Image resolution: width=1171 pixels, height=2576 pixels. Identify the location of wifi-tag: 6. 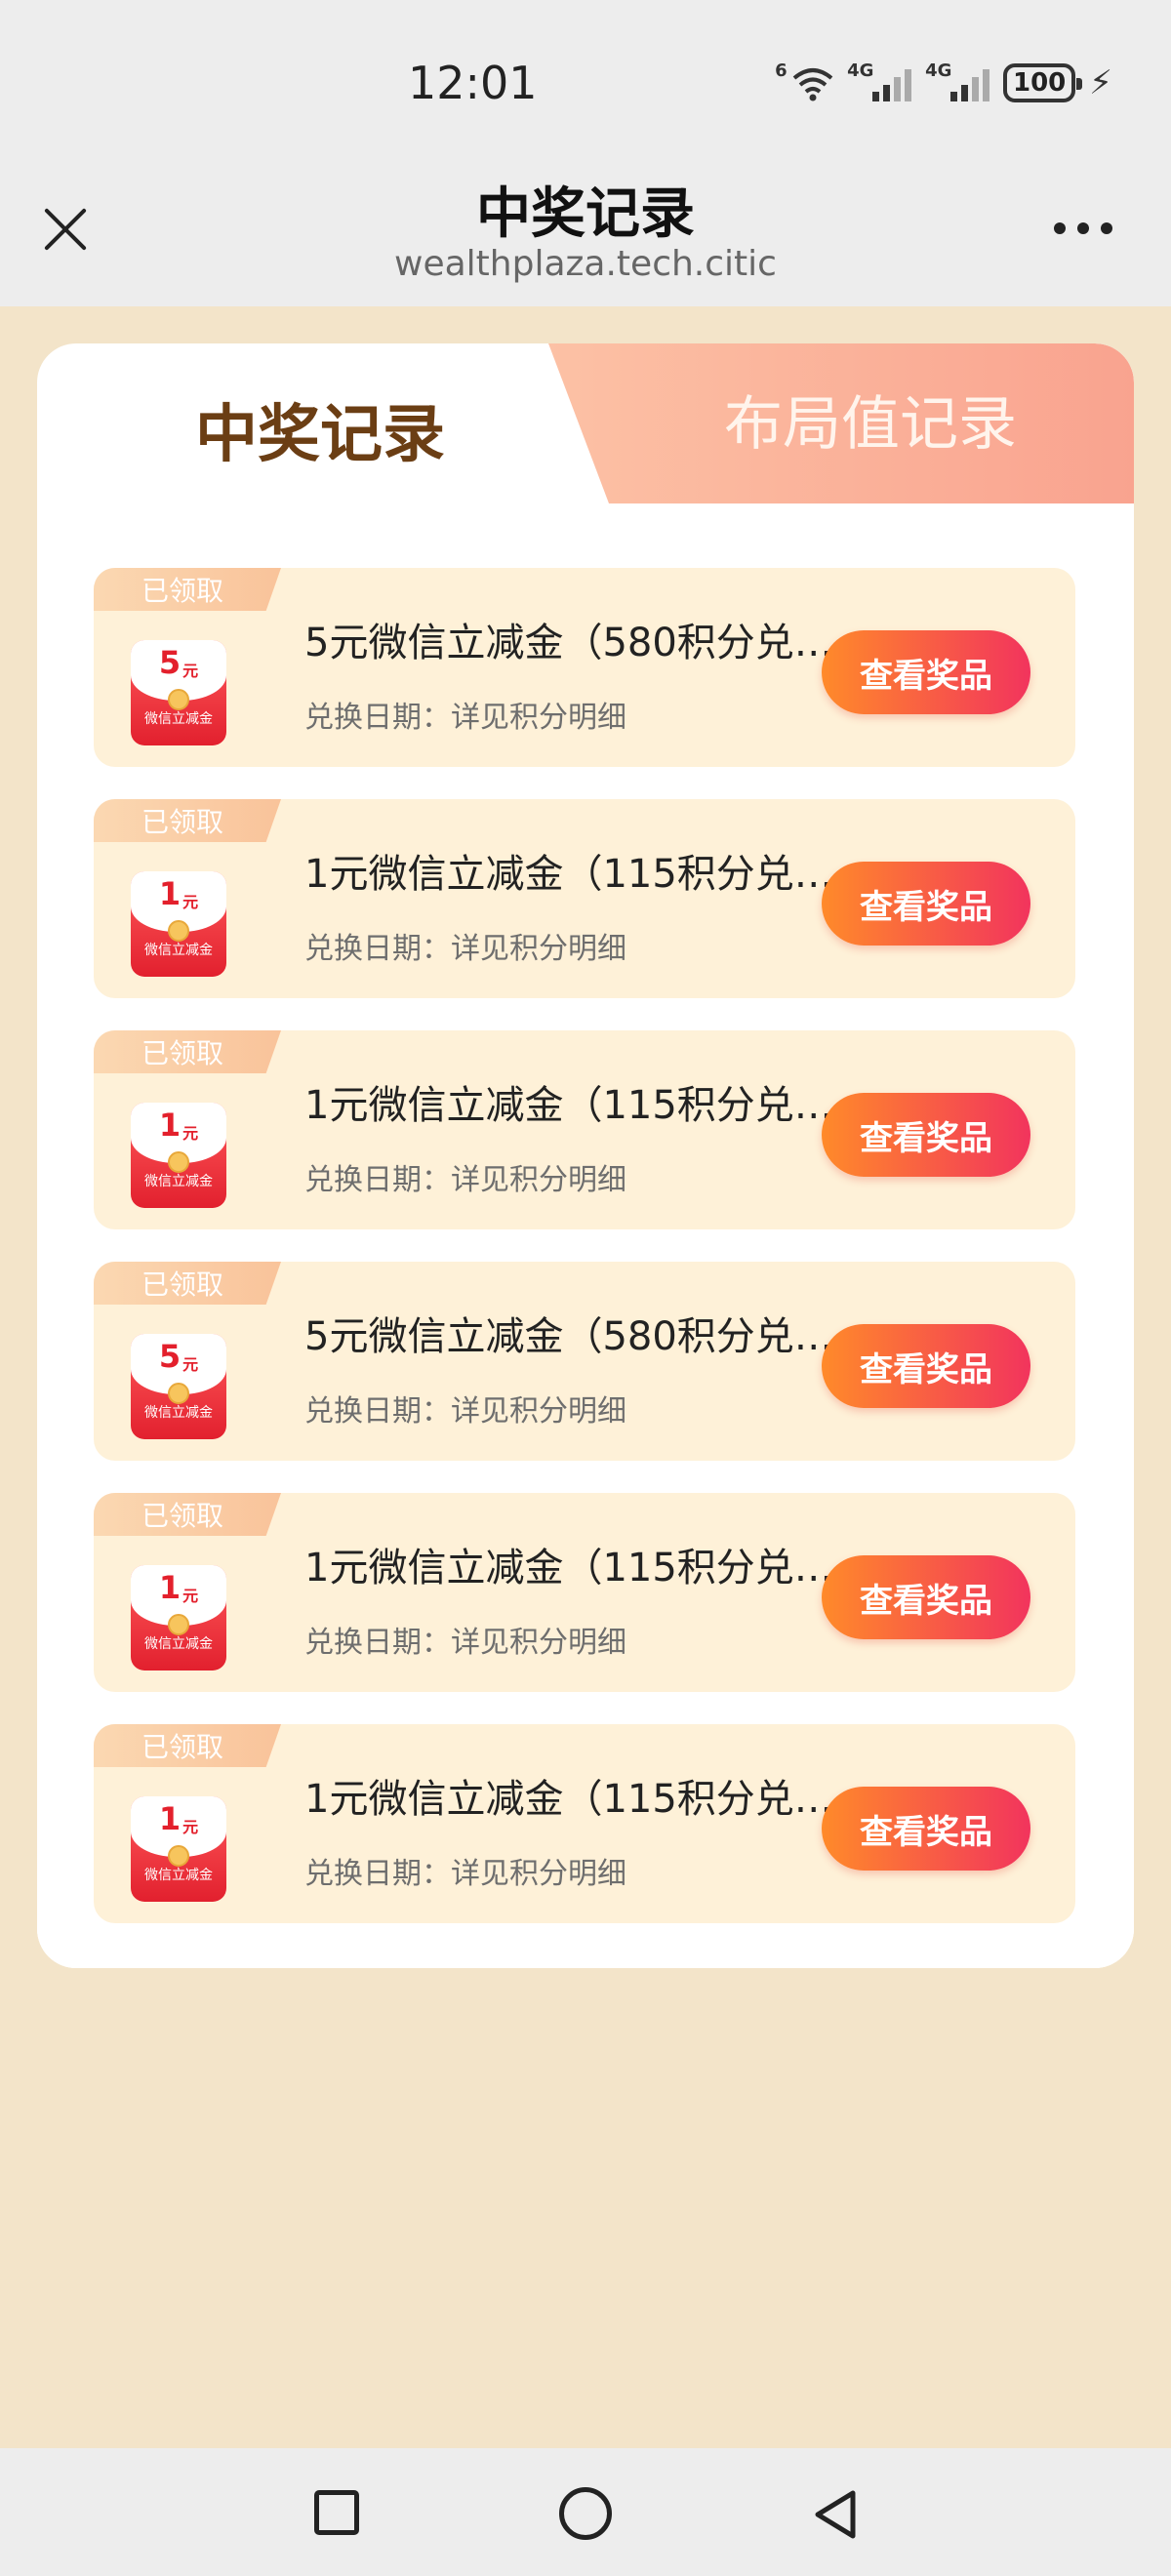
(781, 70).